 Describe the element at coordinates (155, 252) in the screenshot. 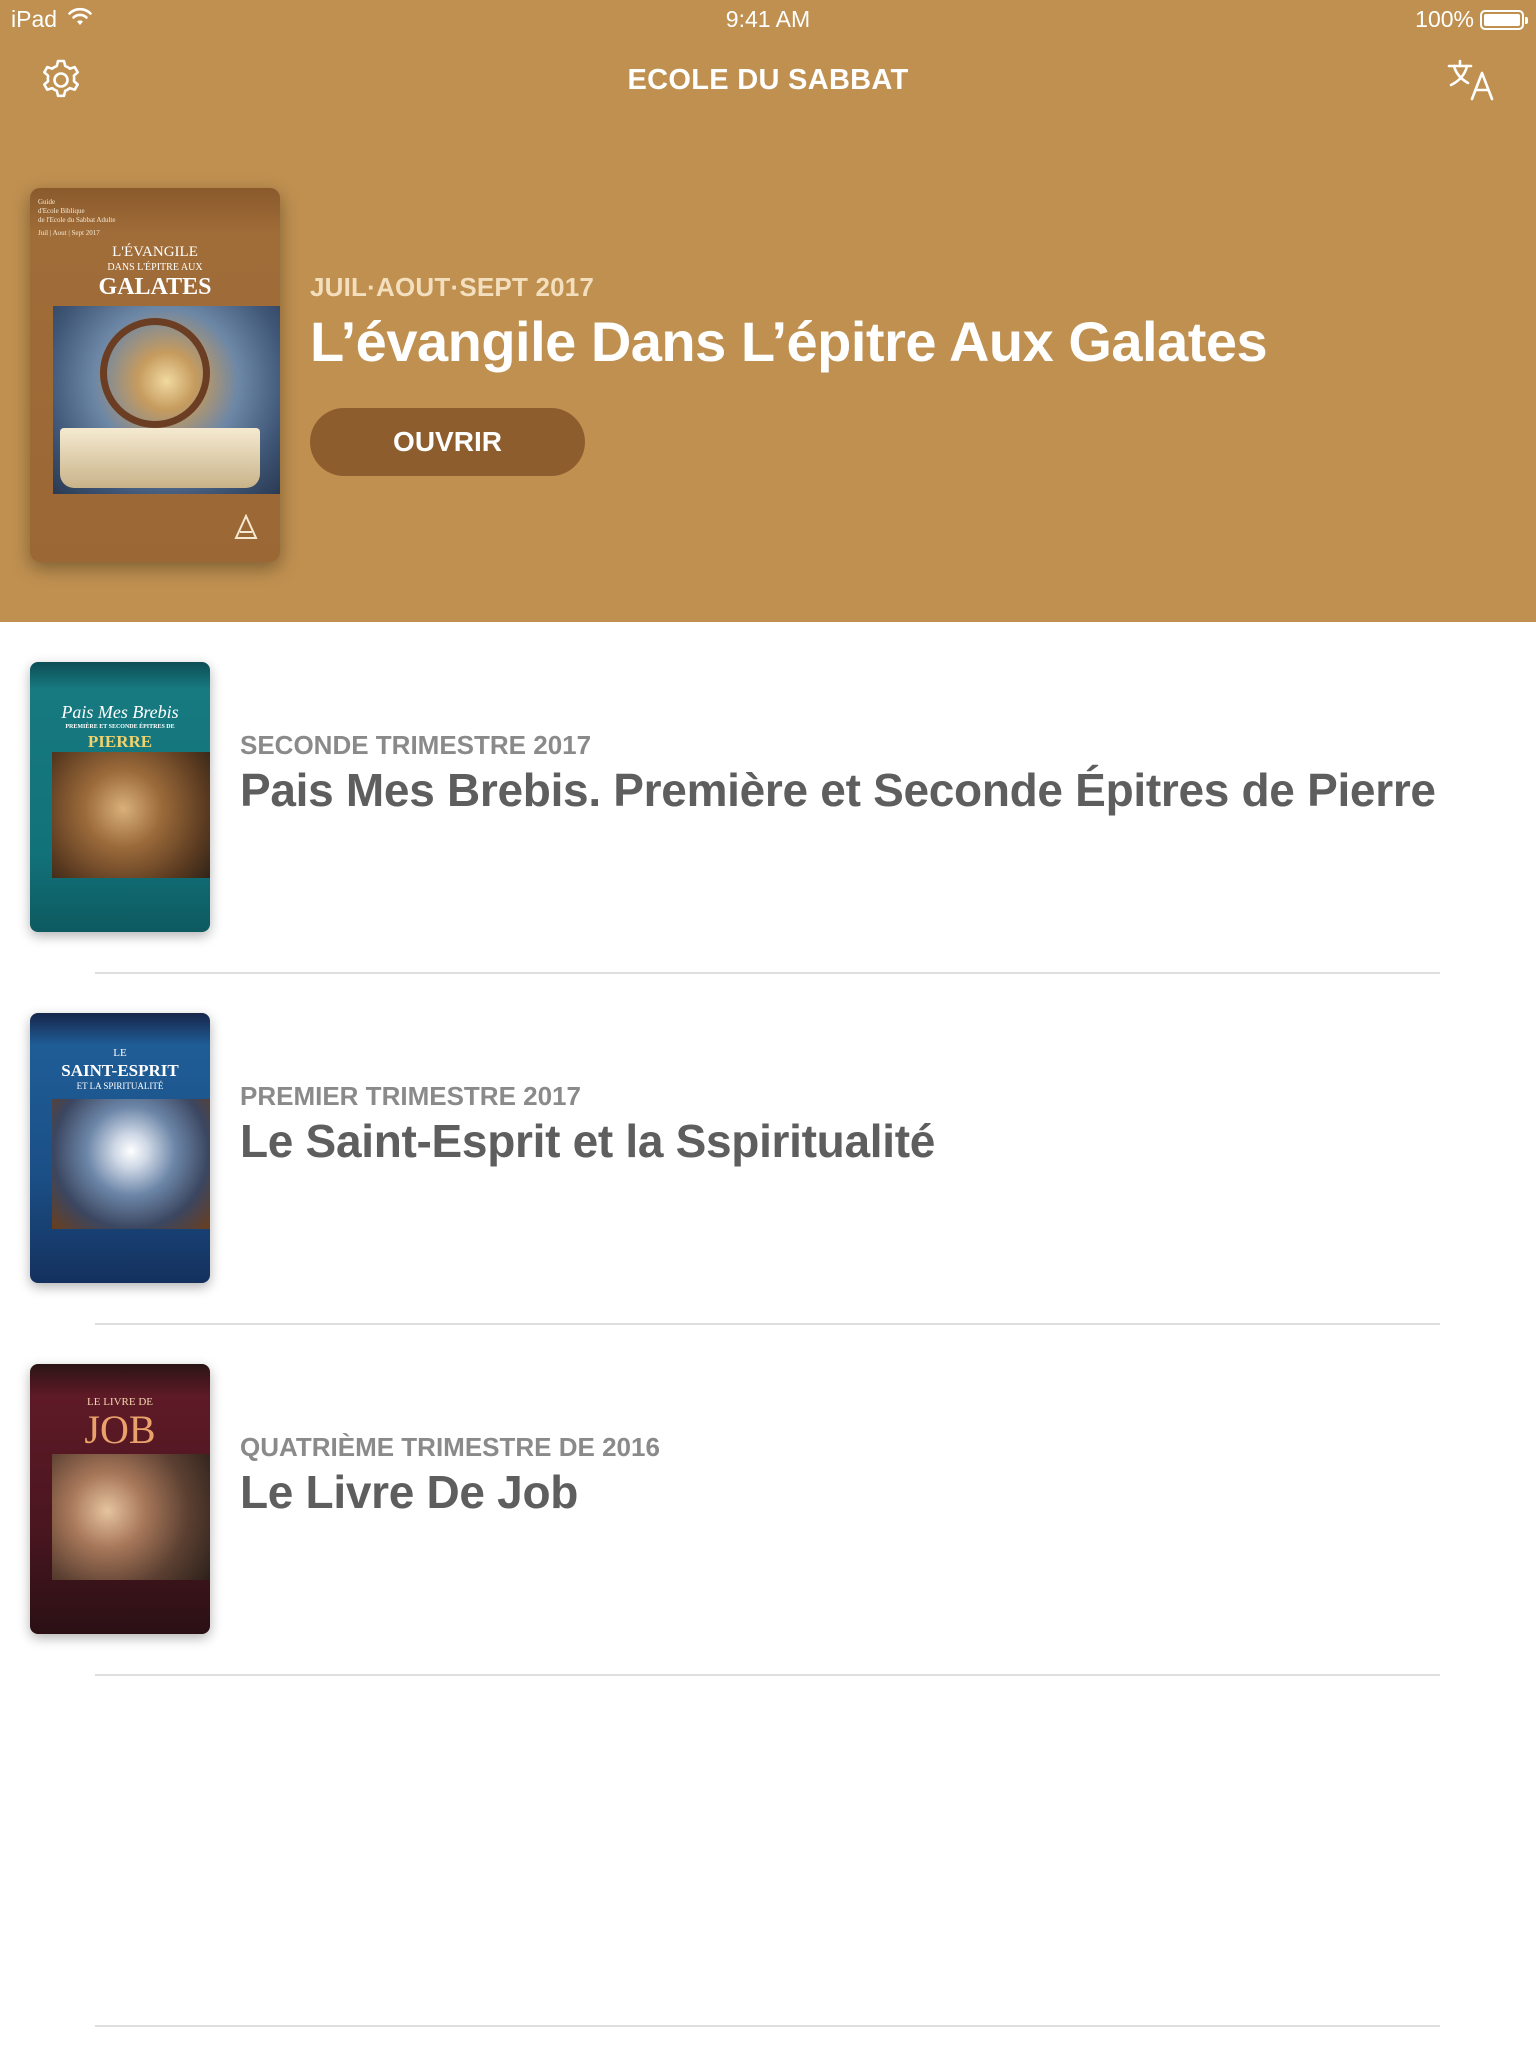

I see `cover-heading-line1: L'ÉVANGILE` at that location.